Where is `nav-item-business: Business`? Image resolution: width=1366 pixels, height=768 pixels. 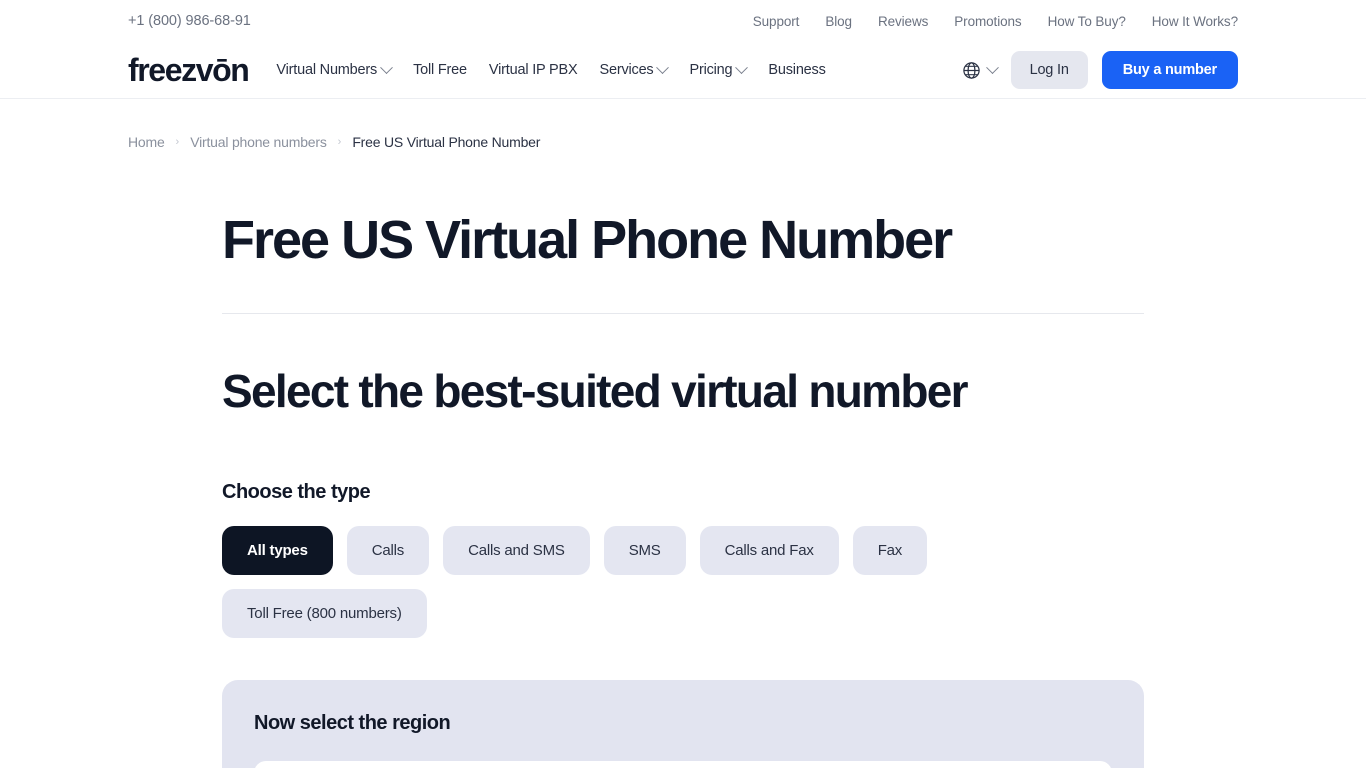 nav-item-business: Business is located at coordinates (796, 70).